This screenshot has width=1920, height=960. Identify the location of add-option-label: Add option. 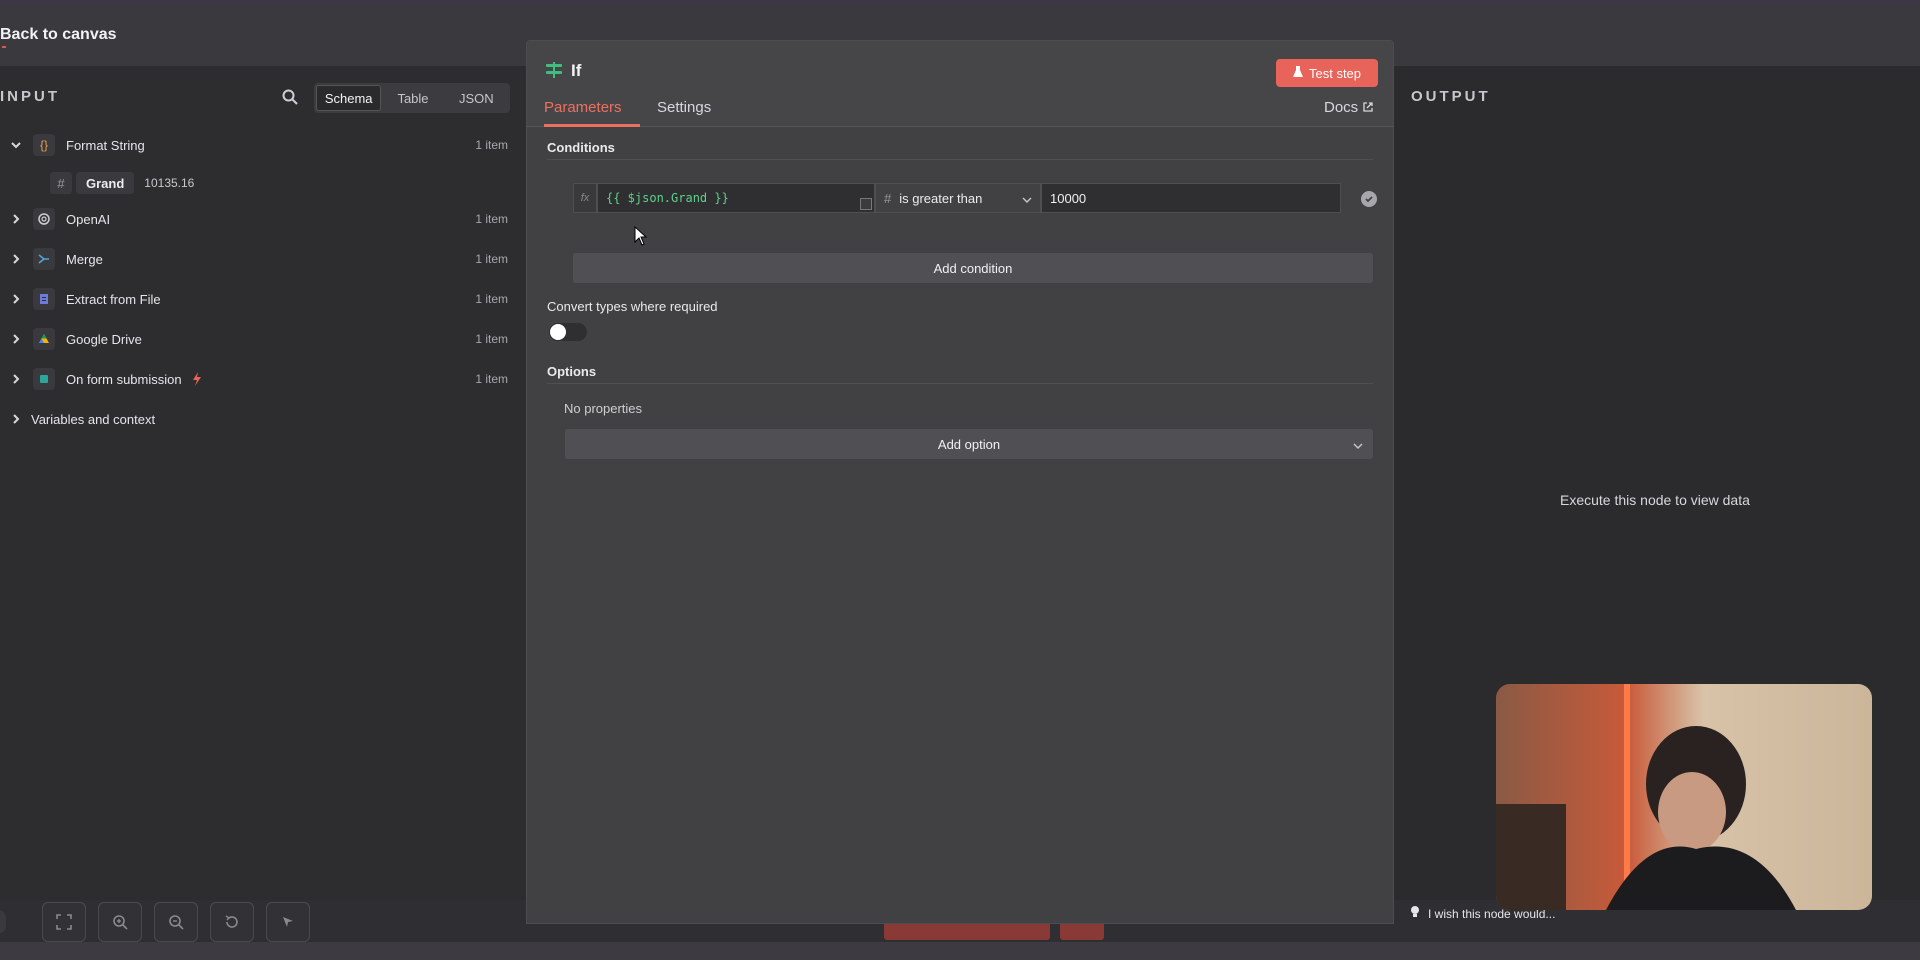
(969, 444).